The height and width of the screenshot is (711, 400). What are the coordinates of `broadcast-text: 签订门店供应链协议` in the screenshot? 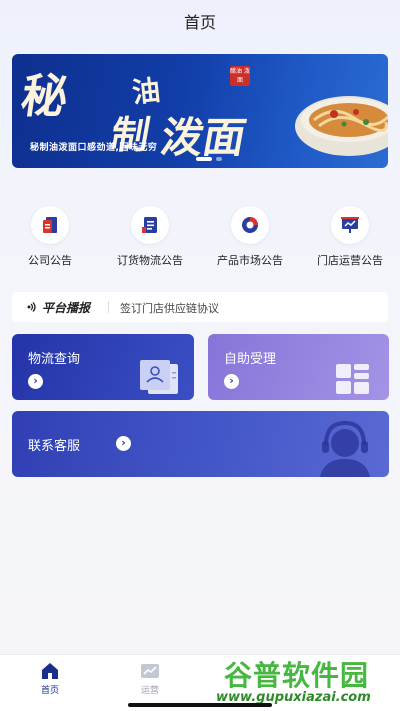 It's located at (169, 308).